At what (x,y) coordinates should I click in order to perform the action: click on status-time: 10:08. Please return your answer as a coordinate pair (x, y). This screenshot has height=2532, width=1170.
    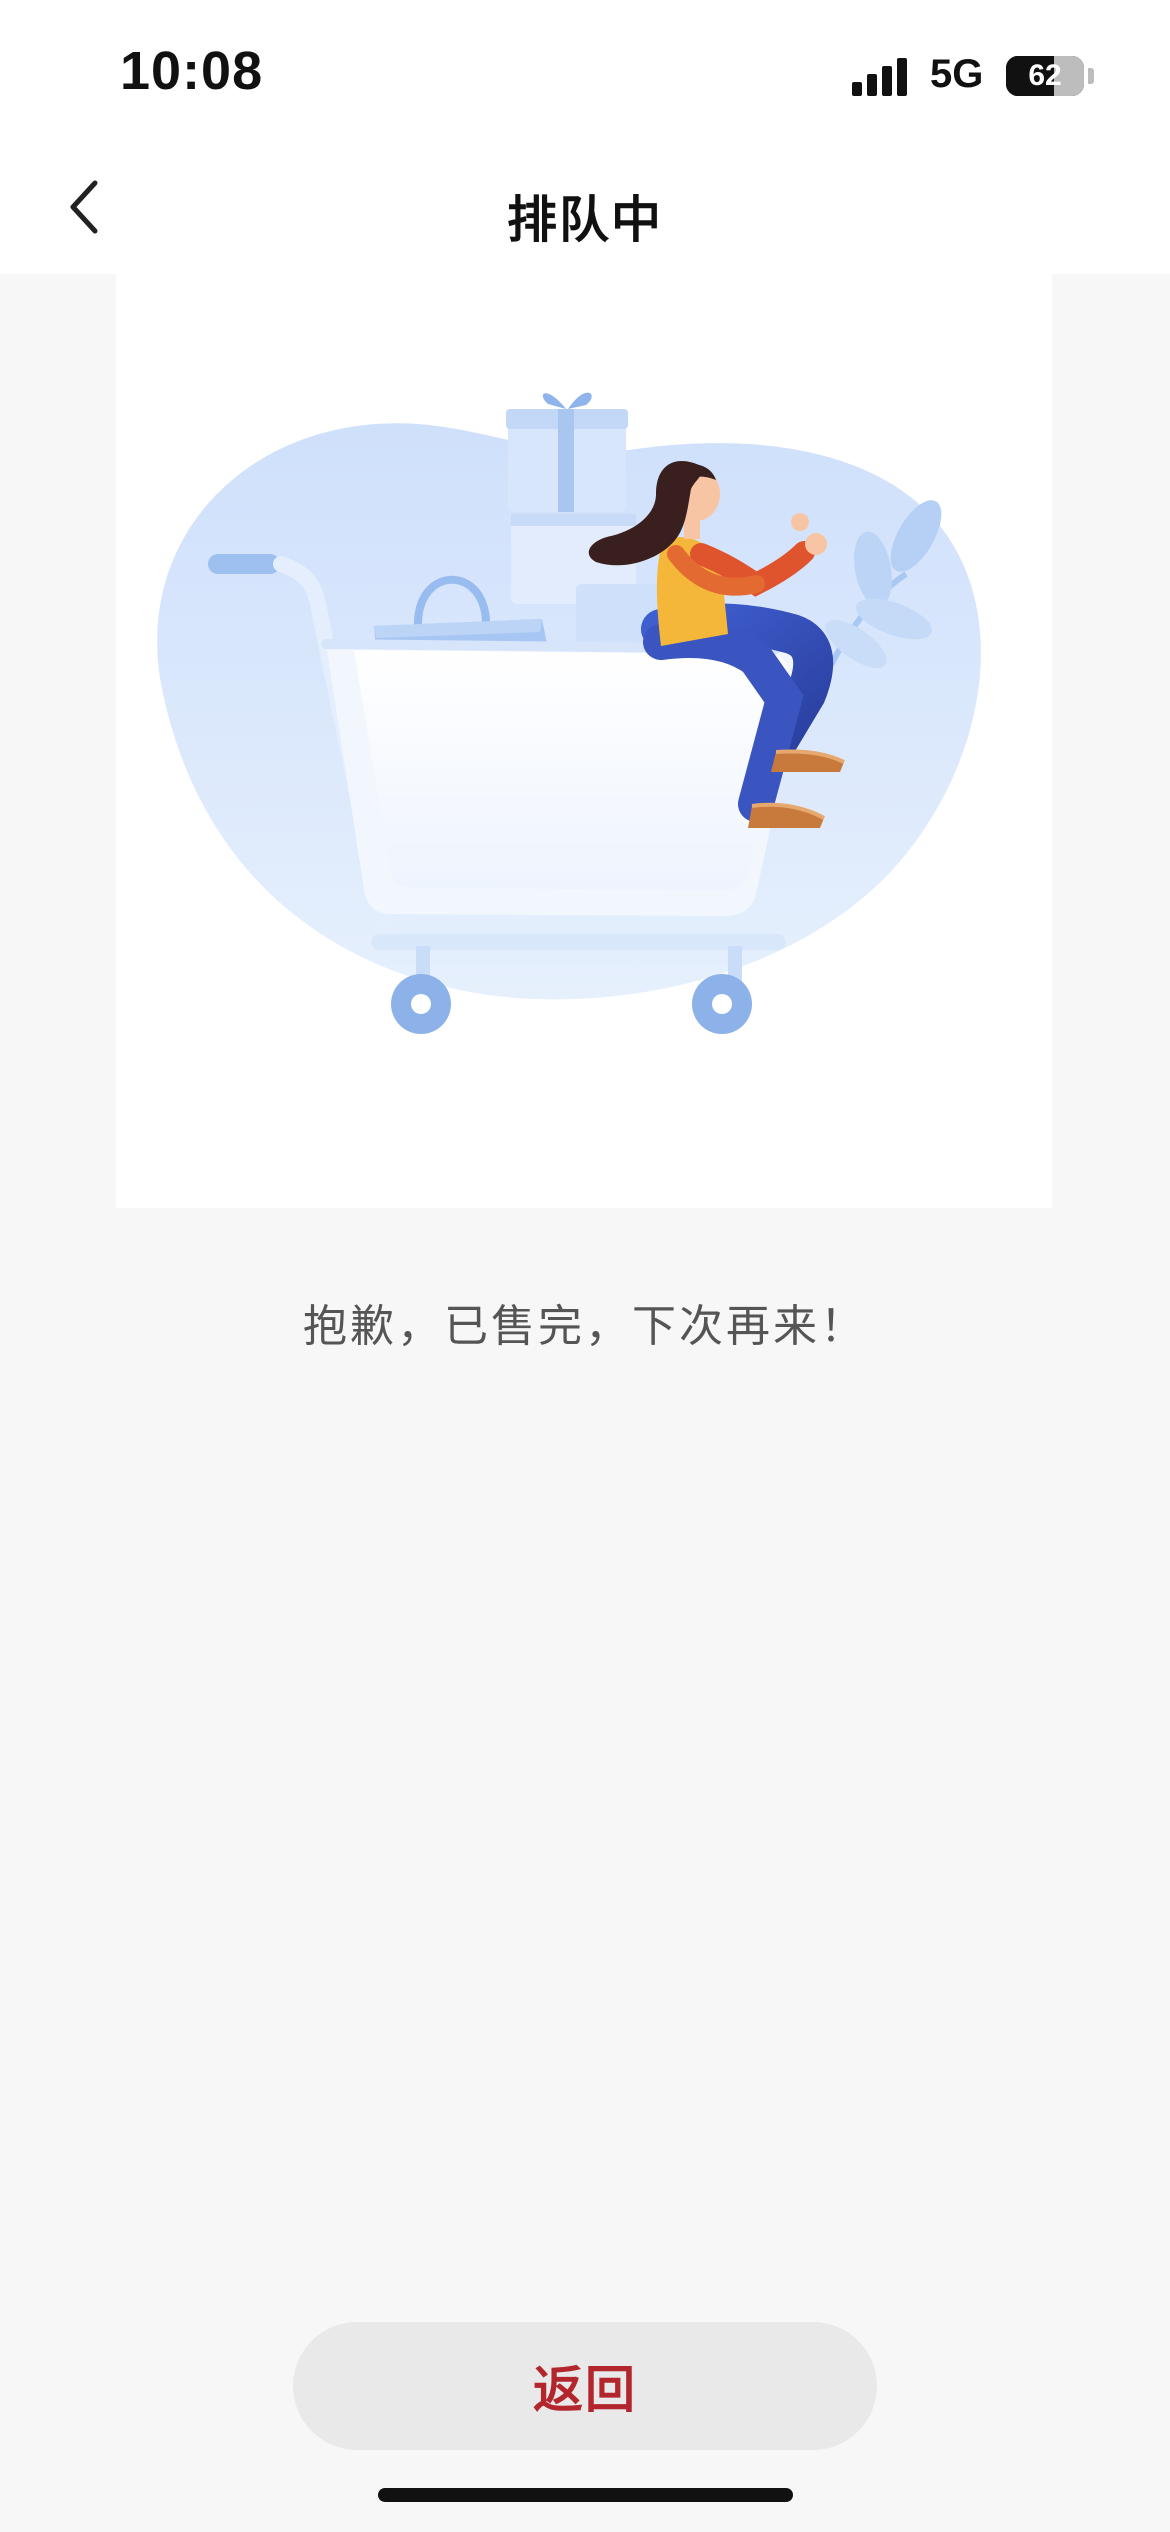
    Looking at the image, I should click on (192, 71).